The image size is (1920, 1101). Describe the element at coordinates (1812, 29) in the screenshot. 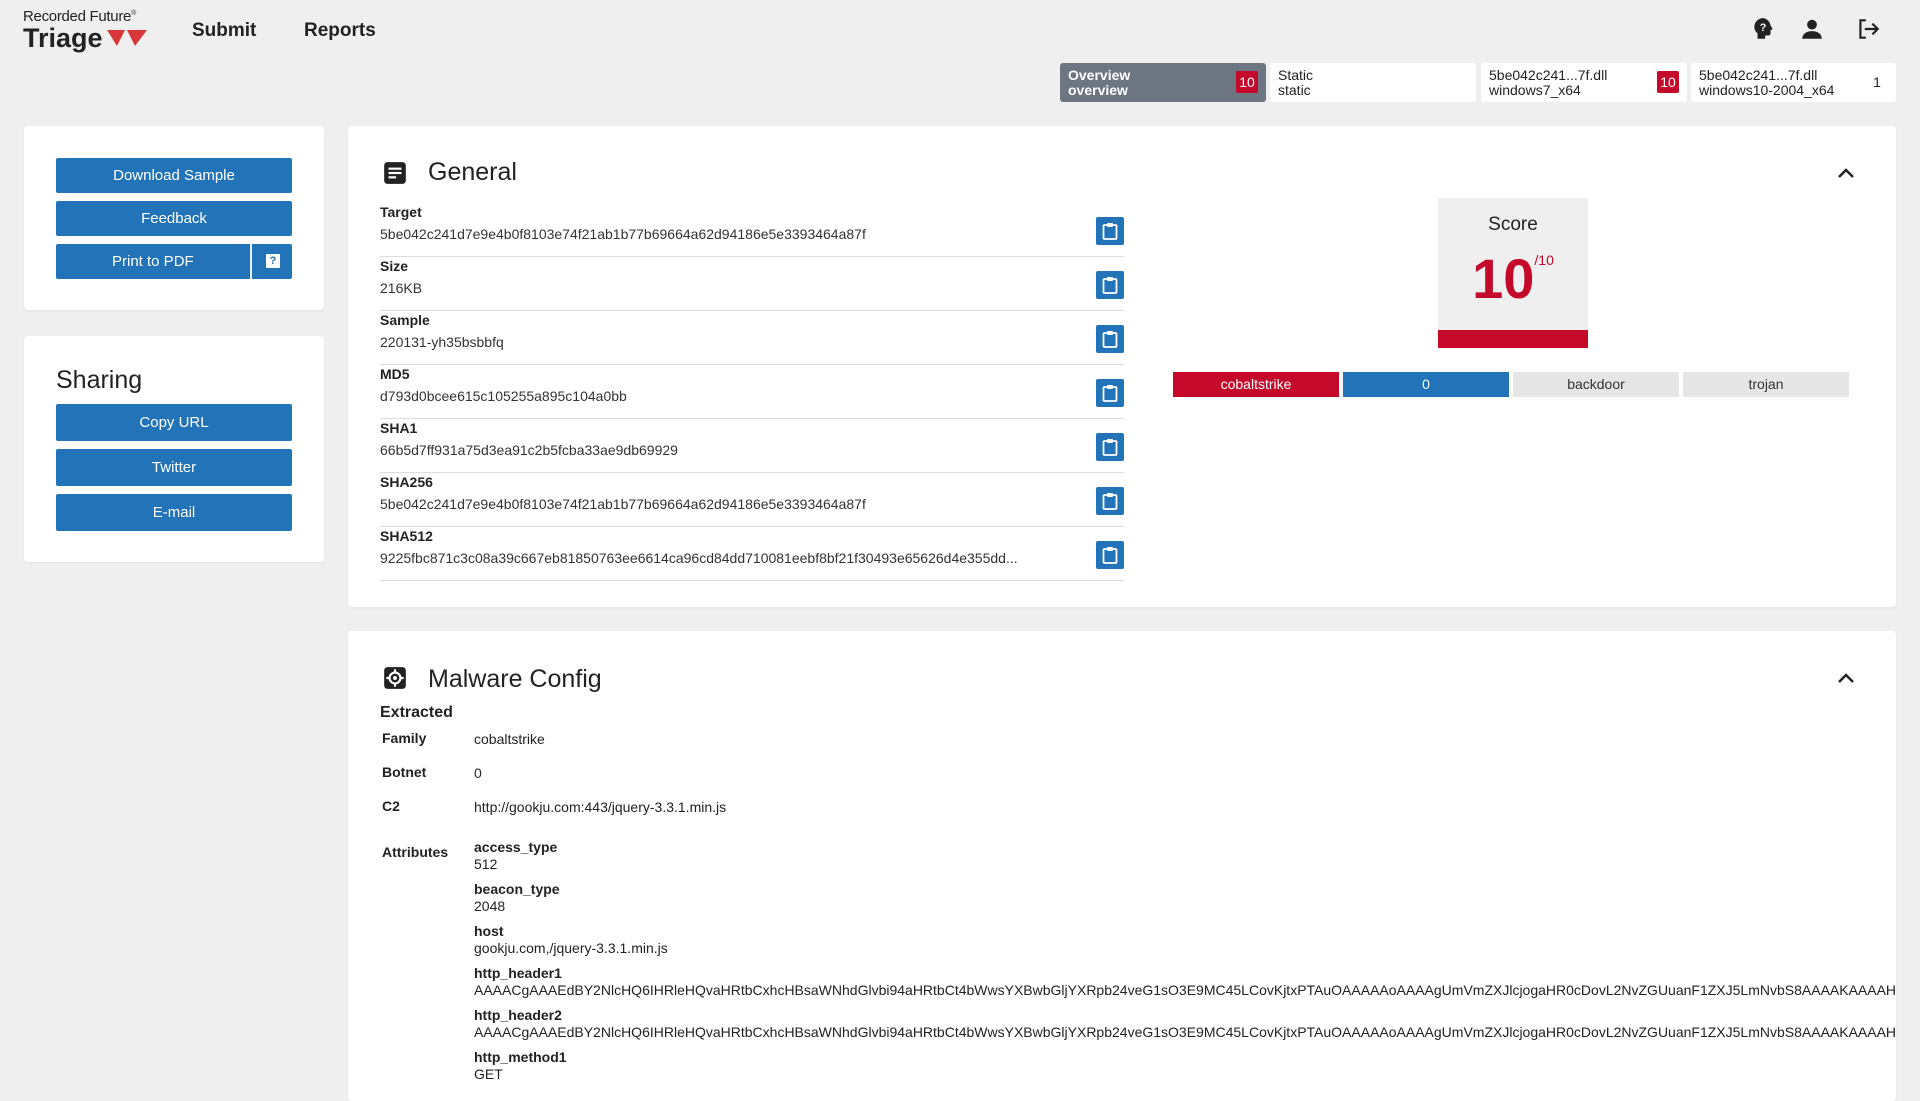

I see `user-icon` at that location.